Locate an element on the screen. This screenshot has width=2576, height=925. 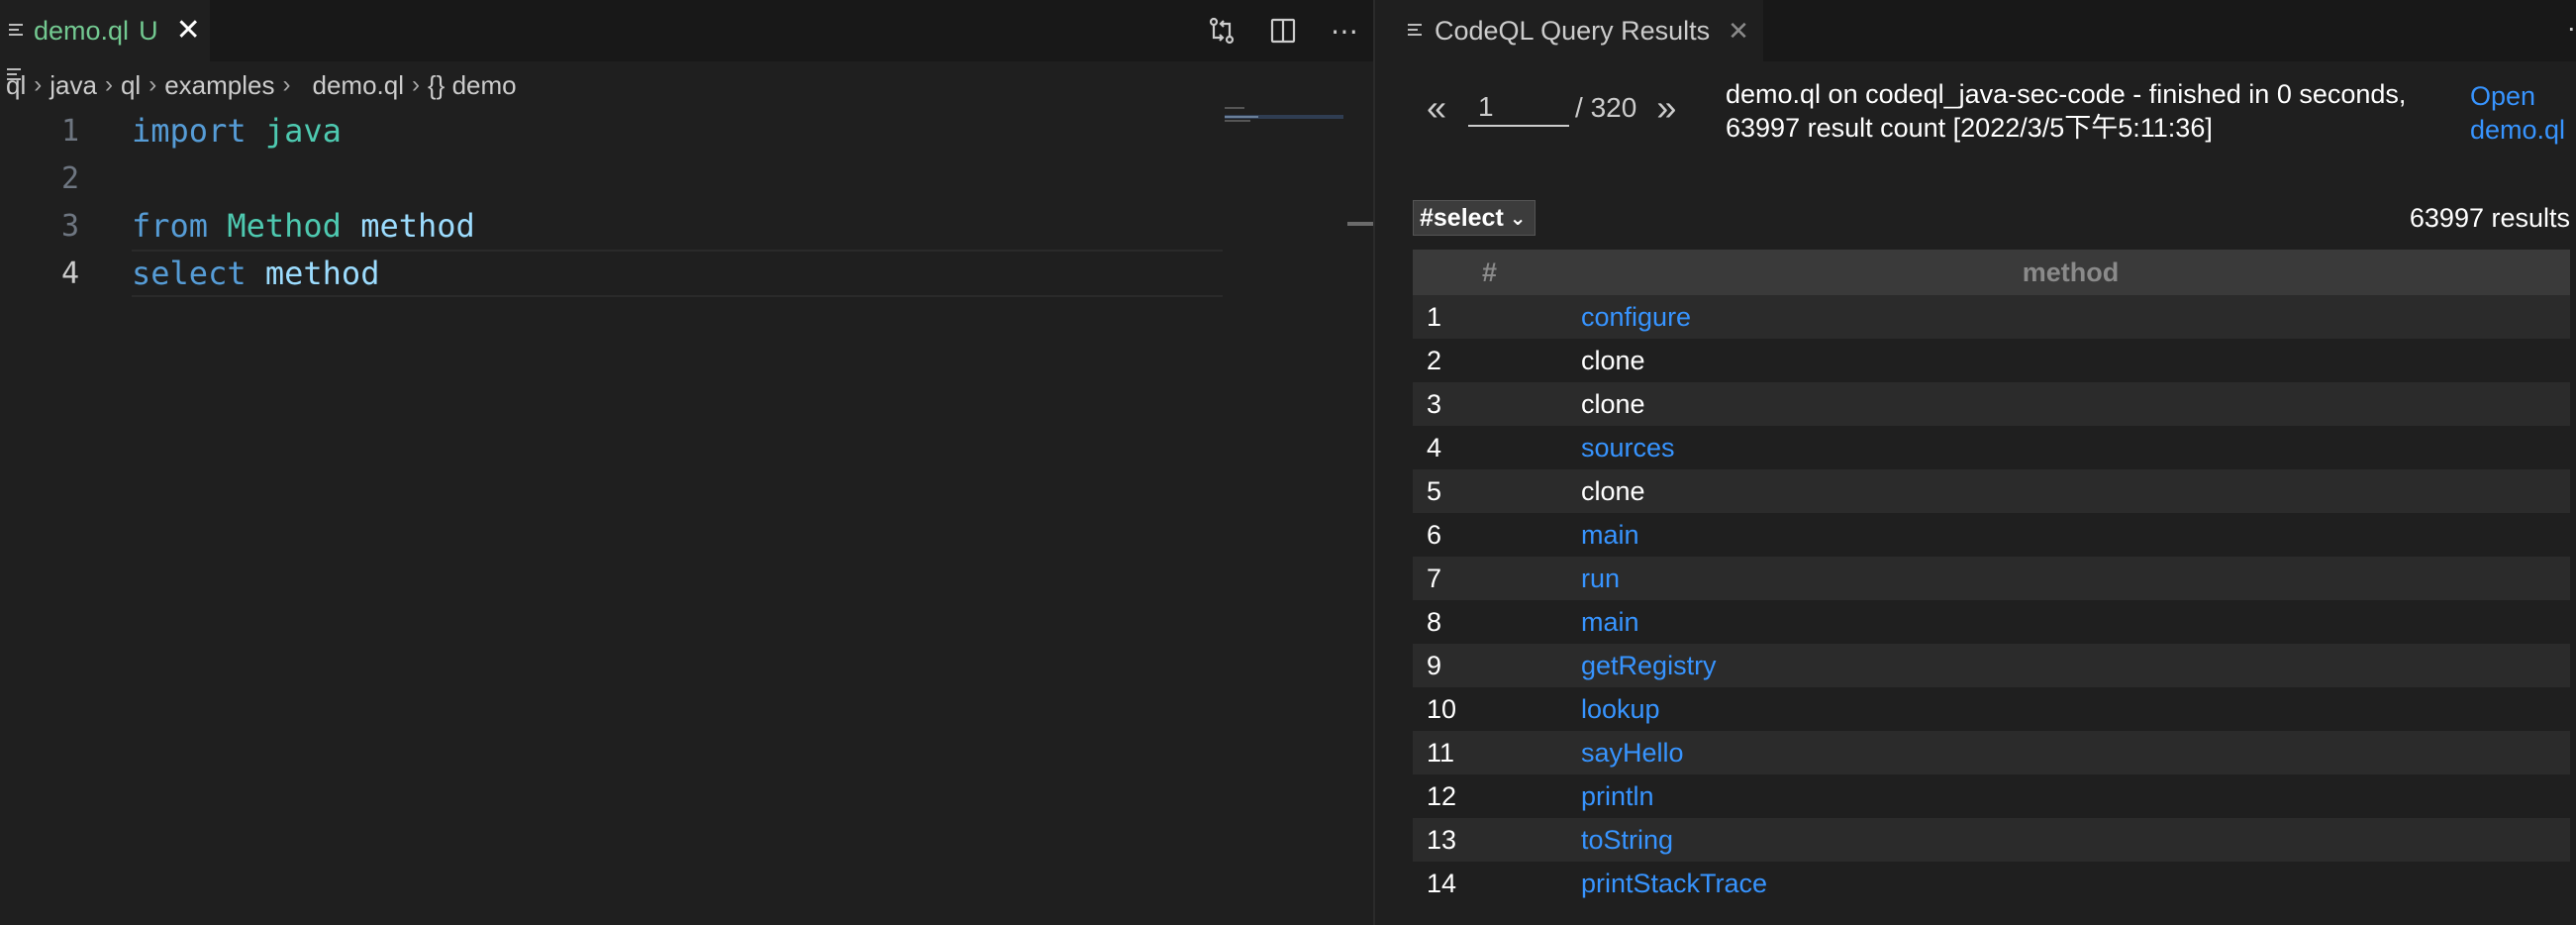
table-row: 3 clone is located at coordinates (1992, 404).